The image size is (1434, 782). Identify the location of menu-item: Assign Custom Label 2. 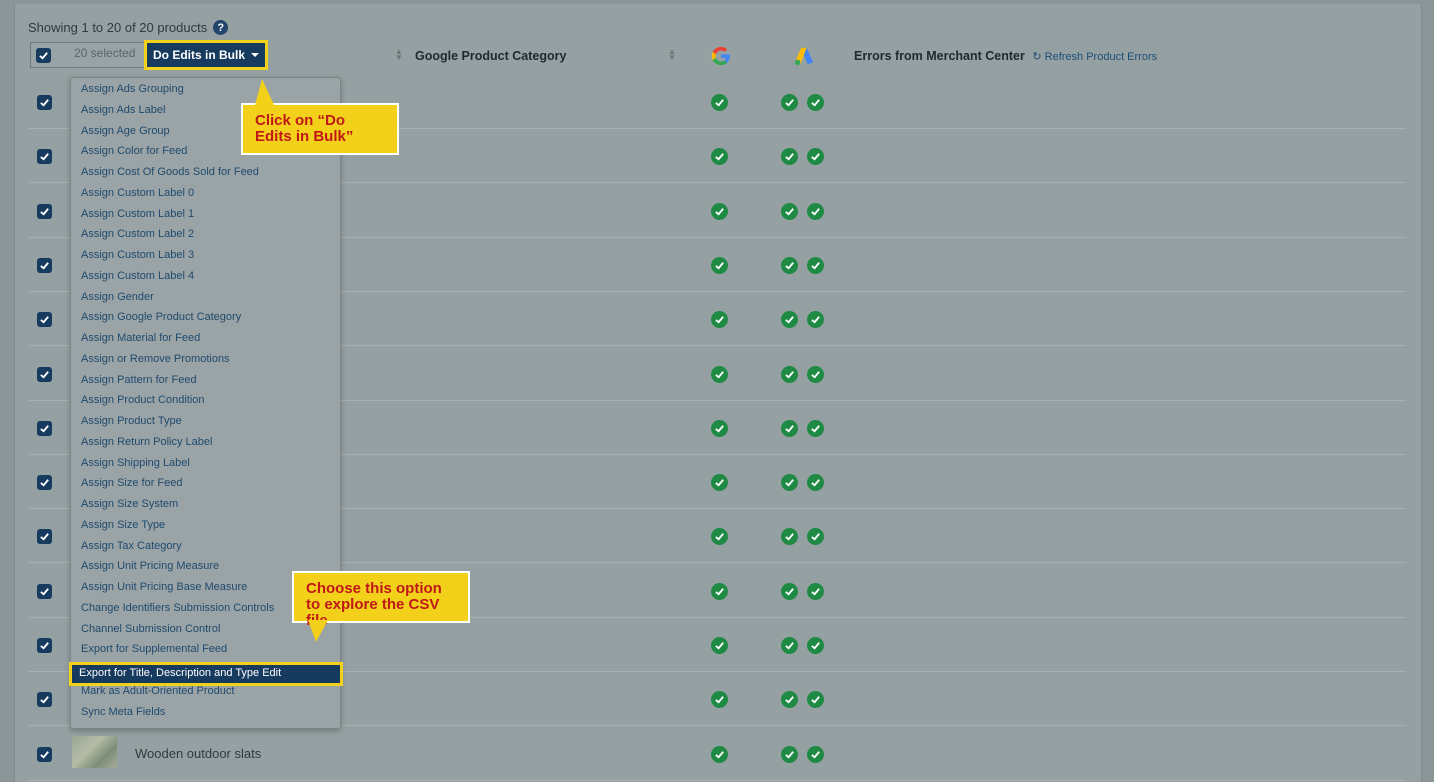
(137, 234).